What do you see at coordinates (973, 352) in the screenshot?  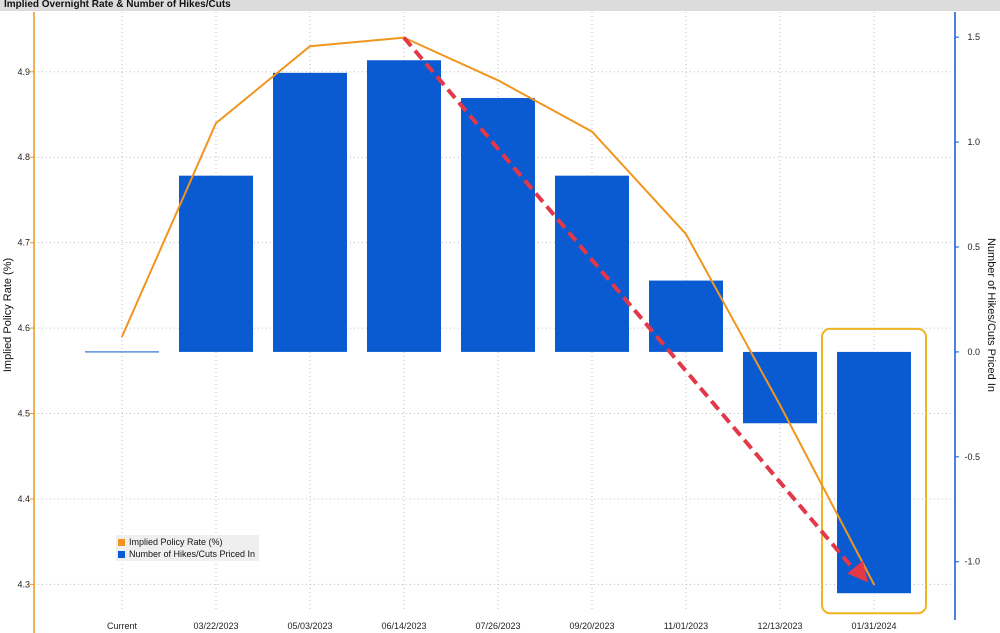 I see `y-tick-label-right: 0.0` at bounding box center [973, 352].